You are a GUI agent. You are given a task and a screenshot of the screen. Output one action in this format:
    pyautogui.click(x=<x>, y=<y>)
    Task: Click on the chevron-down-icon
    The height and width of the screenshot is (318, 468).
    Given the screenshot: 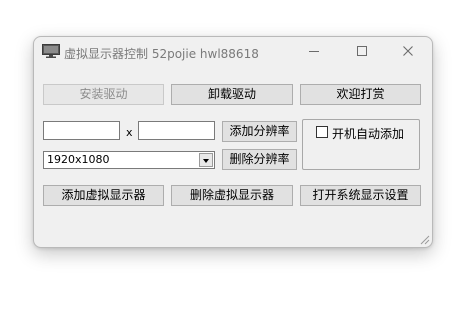 What is the action you would take?
    pyautogui.click(x=206, y=160)
    